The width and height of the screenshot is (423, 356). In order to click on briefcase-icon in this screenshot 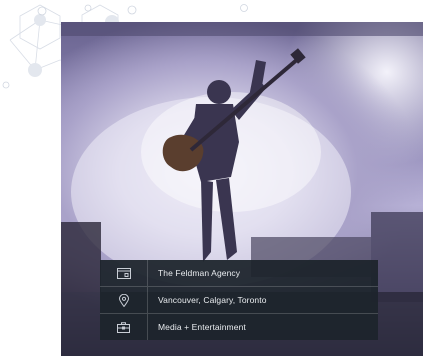, I will do `click(124, 327)`.